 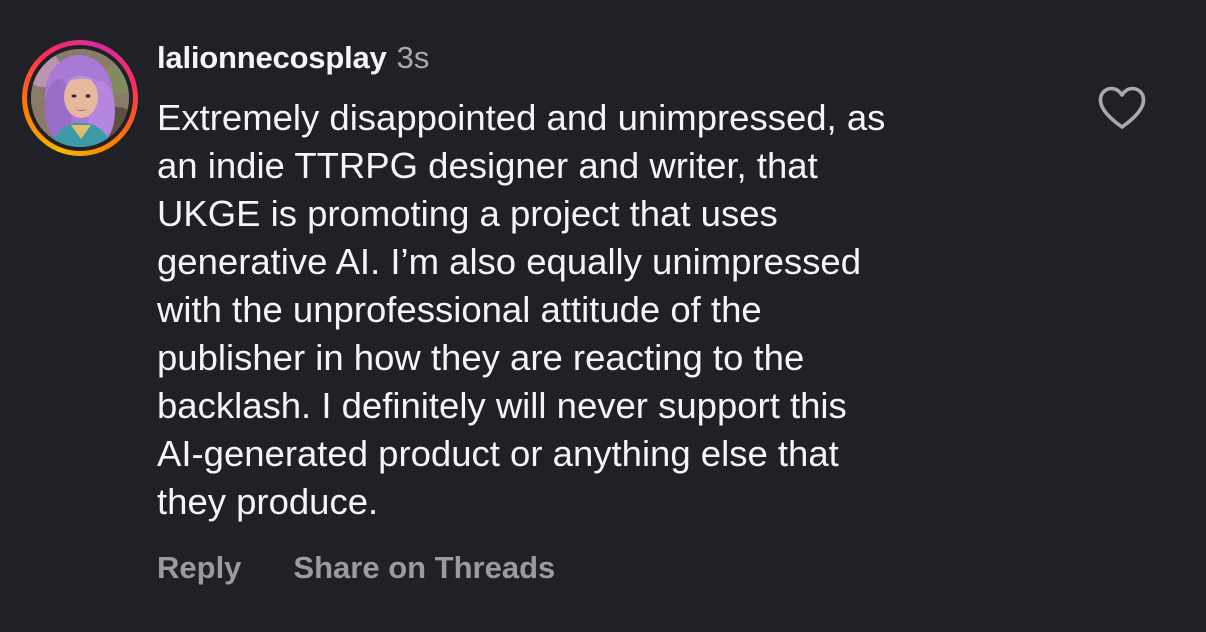 What do you see at coordinates (268, 501) in the screenshot?
I see `comment-text-line: they produce.` at bounding box center [268, 501].